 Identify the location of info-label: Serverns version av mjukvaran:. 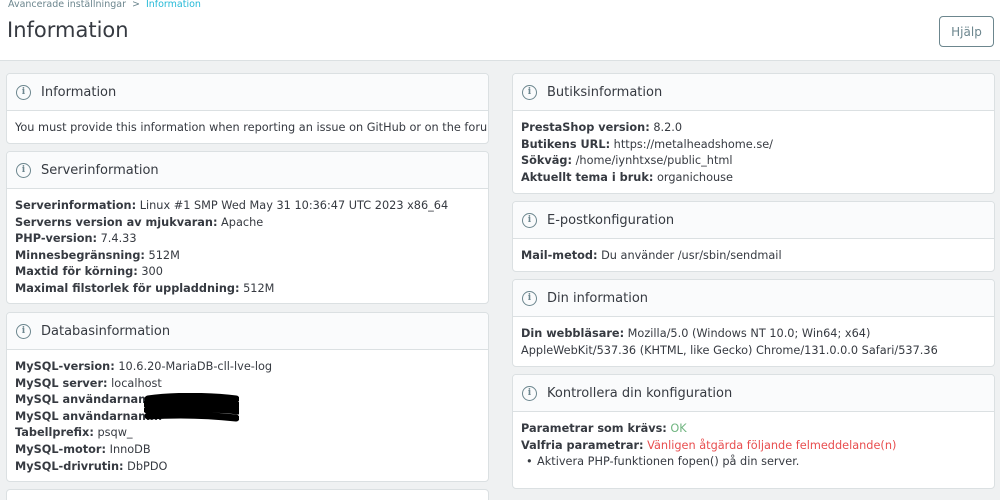
(116, 222).